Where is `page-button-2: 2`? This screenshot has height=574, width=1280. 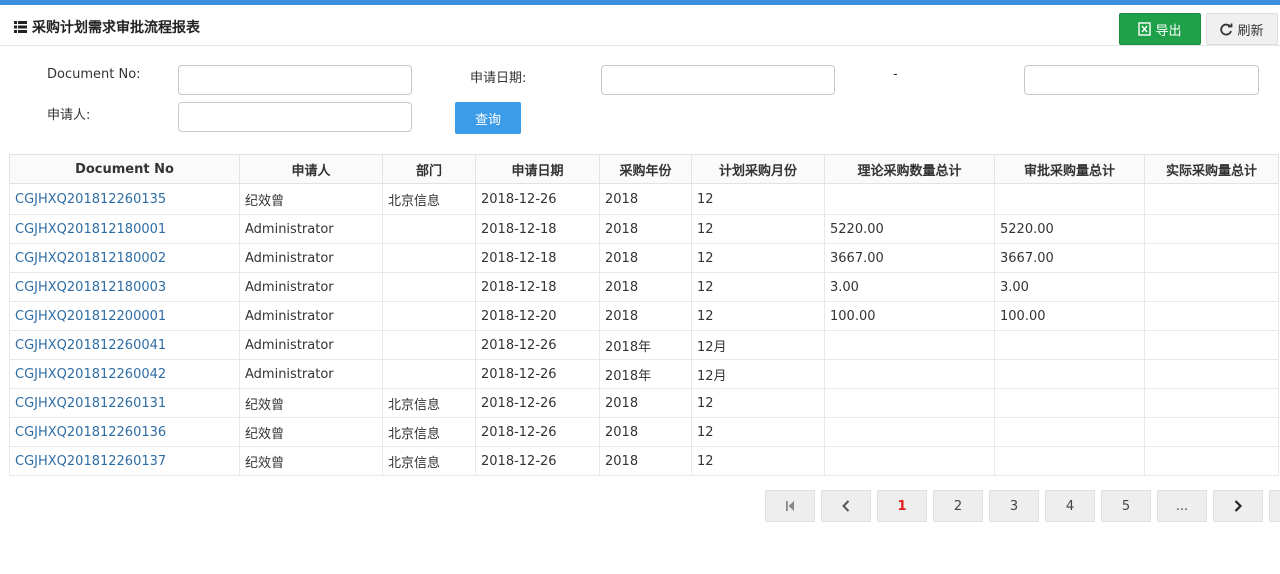
page-button-2: 2 is located at coordinates (958, 506).